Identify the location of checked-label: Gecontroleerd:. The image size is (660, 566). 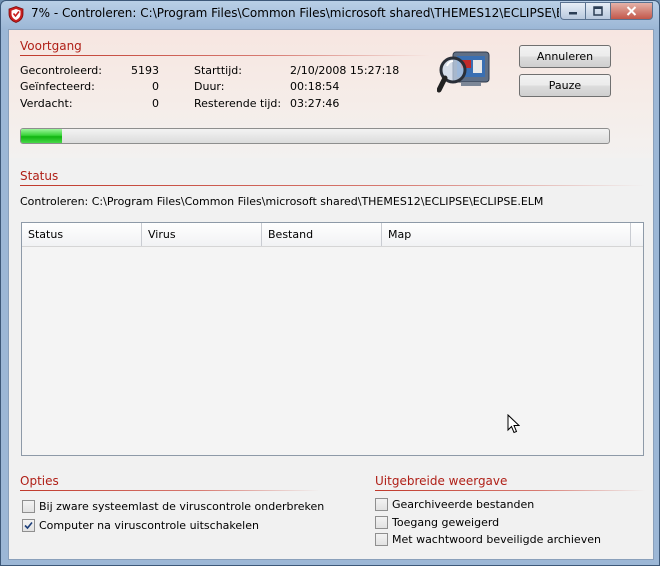
(61, 70).